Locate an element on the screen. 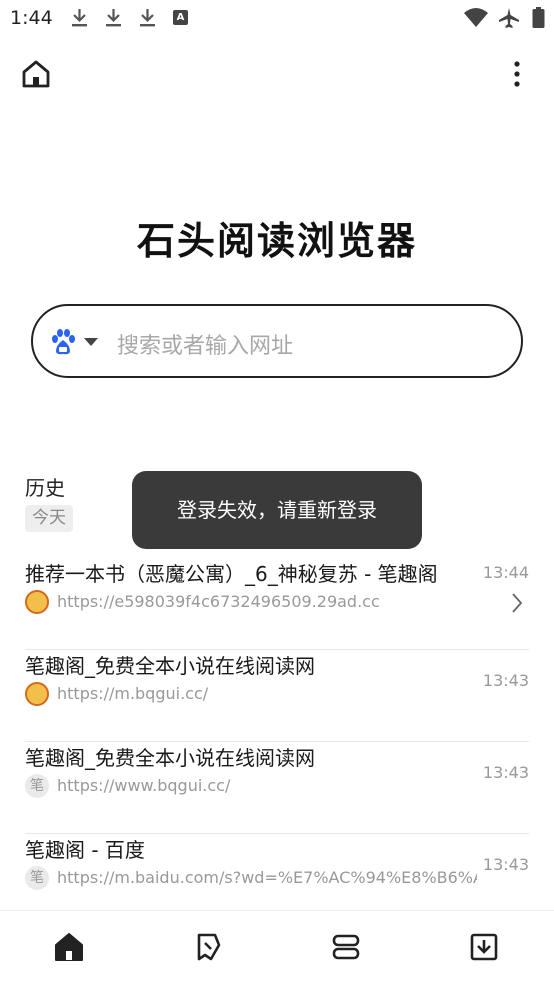  history-item-url: https://www.bqgui.cc/ is located at coordinates (144, 785).